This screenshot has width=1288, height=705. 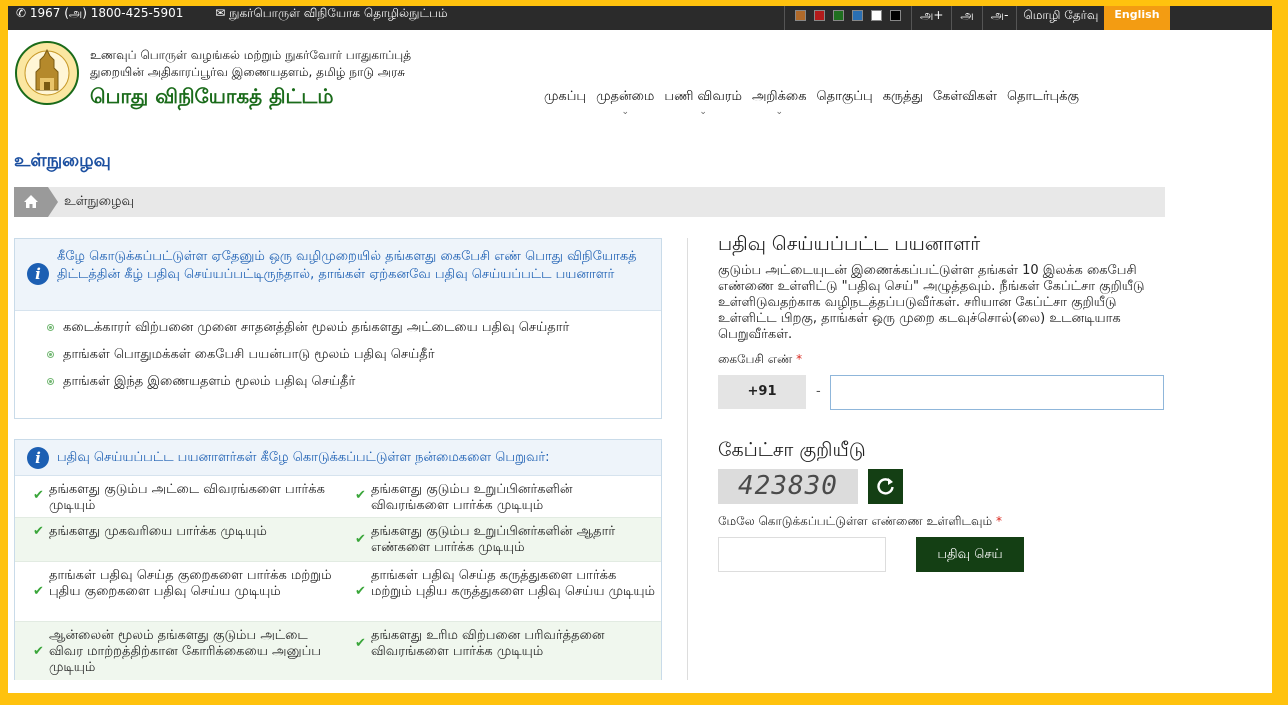 I want to click on font-normal-button: அ, so click(x=967, y=15).